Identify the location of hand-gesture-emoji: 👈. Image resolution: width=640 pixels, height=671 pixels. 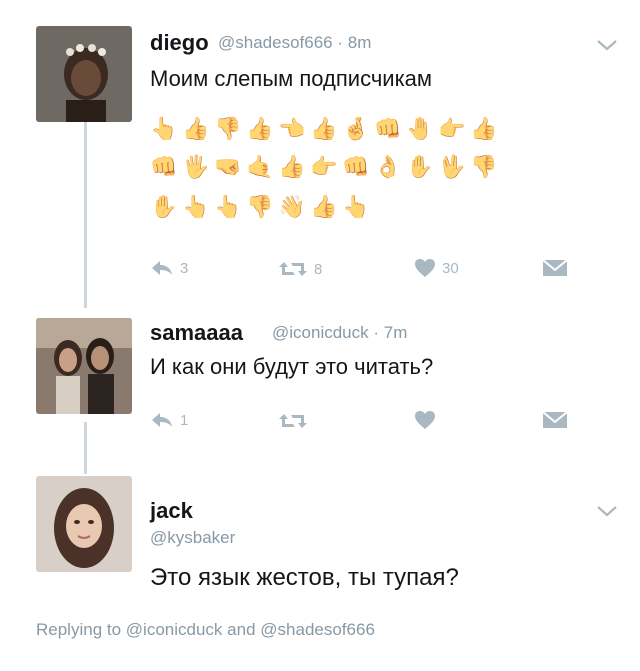
(292, 128).